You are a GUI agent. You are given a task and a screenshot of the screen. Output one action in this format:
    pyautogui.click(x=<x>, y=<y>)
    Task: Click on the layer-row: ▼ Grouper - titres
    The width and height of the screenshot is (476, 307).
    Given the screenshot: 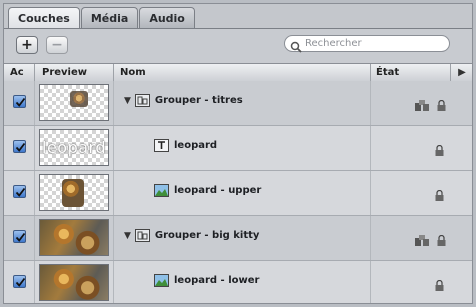 What is the action you would take?
    pyautogui.click(x=238, y=103)
    